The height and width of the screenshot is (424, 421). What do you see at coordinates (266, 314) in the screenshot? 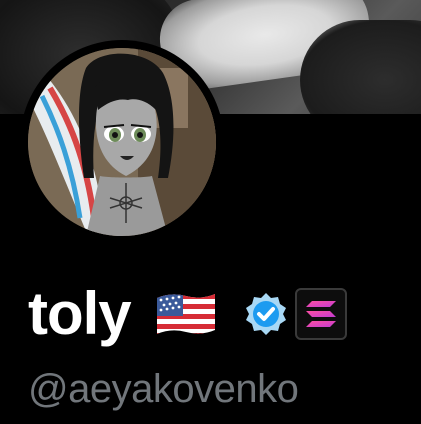
I see `verified-badge-icon` at bounding box center [266, 314].